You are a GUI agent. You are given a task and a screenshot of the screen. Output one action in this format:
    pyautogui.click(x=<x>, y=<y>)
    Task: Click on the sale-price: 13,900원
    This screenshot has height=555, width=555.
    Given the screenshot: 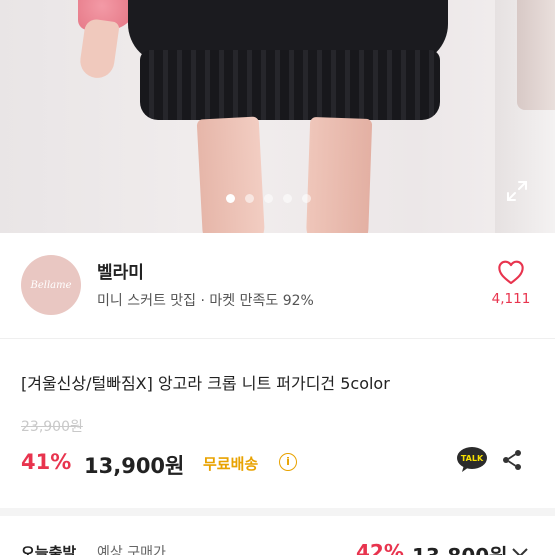 What is the action you would take?
    pyautogui.click(x=134, y=466)
    